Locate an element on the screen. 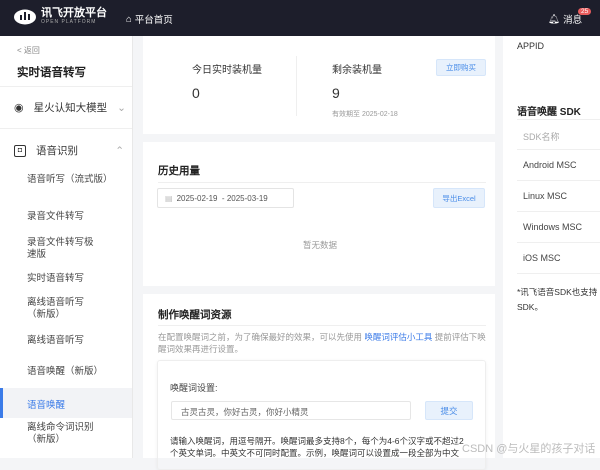 This screenshot has height=470, width=600. sidebar-group-spark: ◉ 星火认知大模型 ⌄ is located at coordinates (70, 107).